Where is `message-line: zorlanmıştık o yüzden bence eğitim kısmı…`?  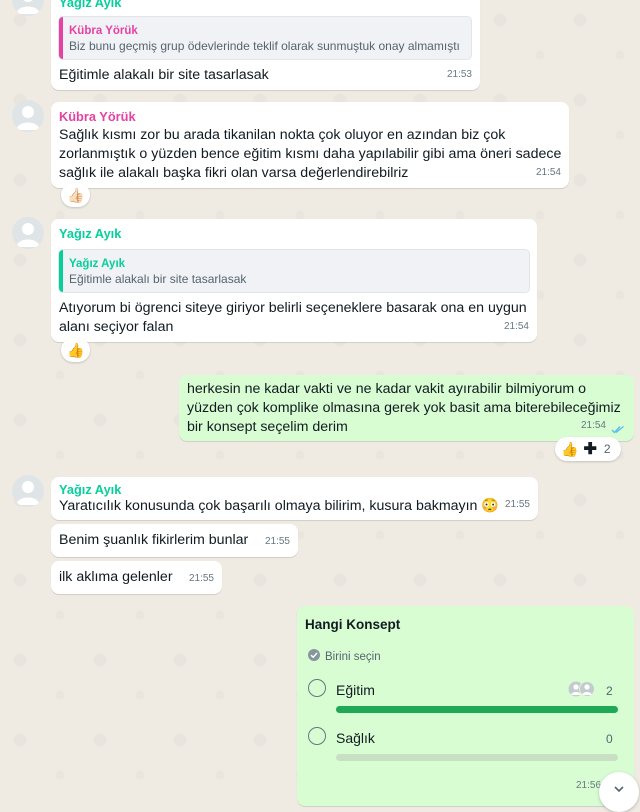
message-line: zorlanmıştık o yüzden bence eğitim kısmı… is located at coordinates (310, 154).